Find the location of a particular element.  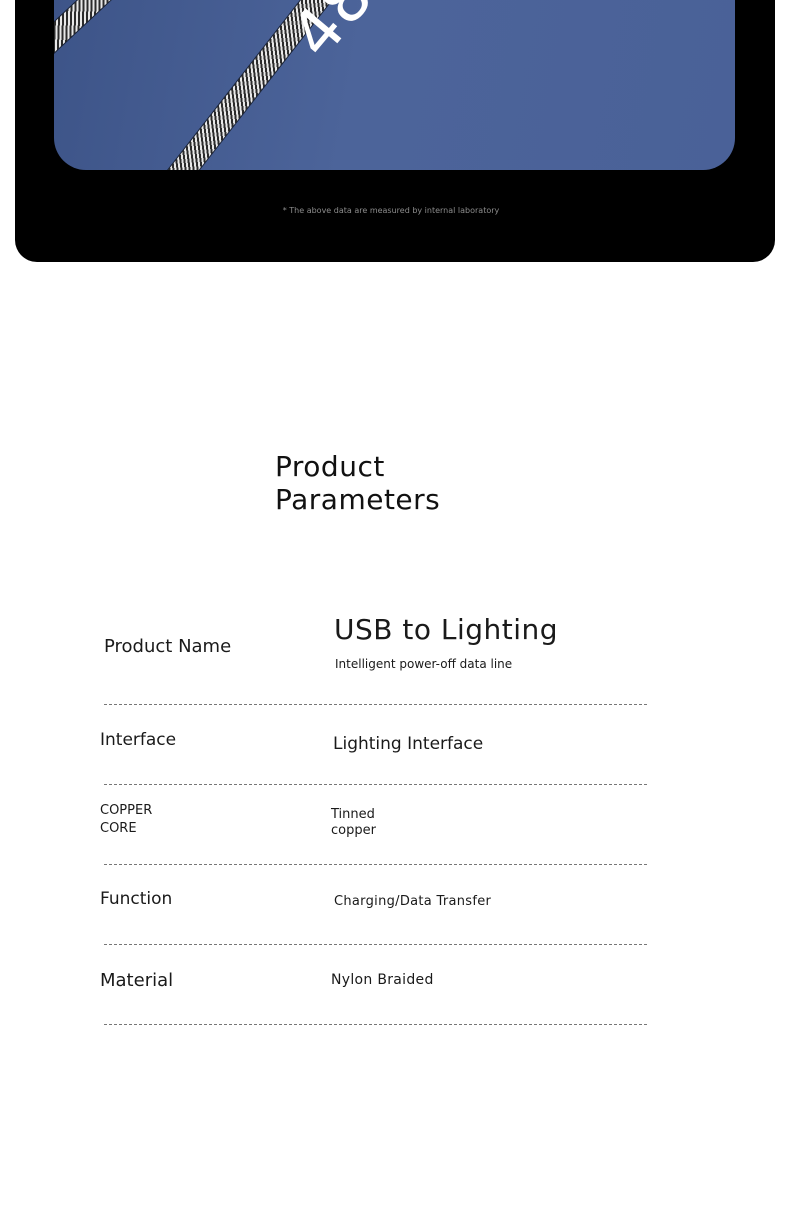

param-value-function: Charging/Data Transfer is located at coordinates (413, 901).